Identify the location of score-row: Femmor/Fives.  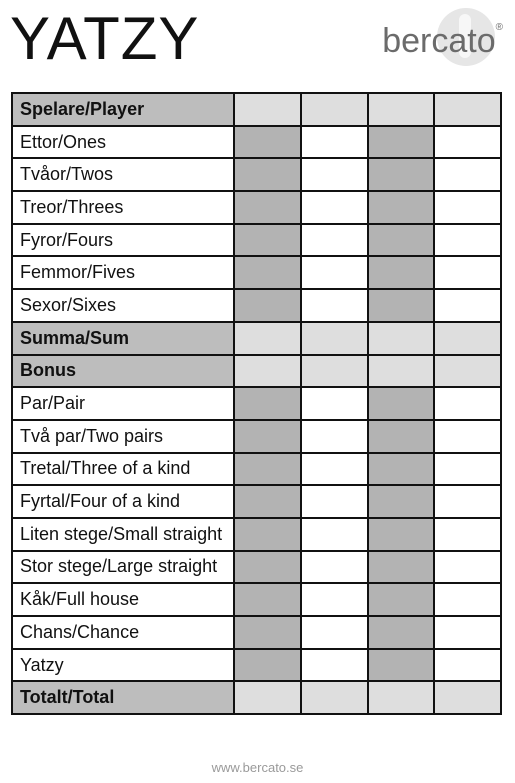
(256, 273).